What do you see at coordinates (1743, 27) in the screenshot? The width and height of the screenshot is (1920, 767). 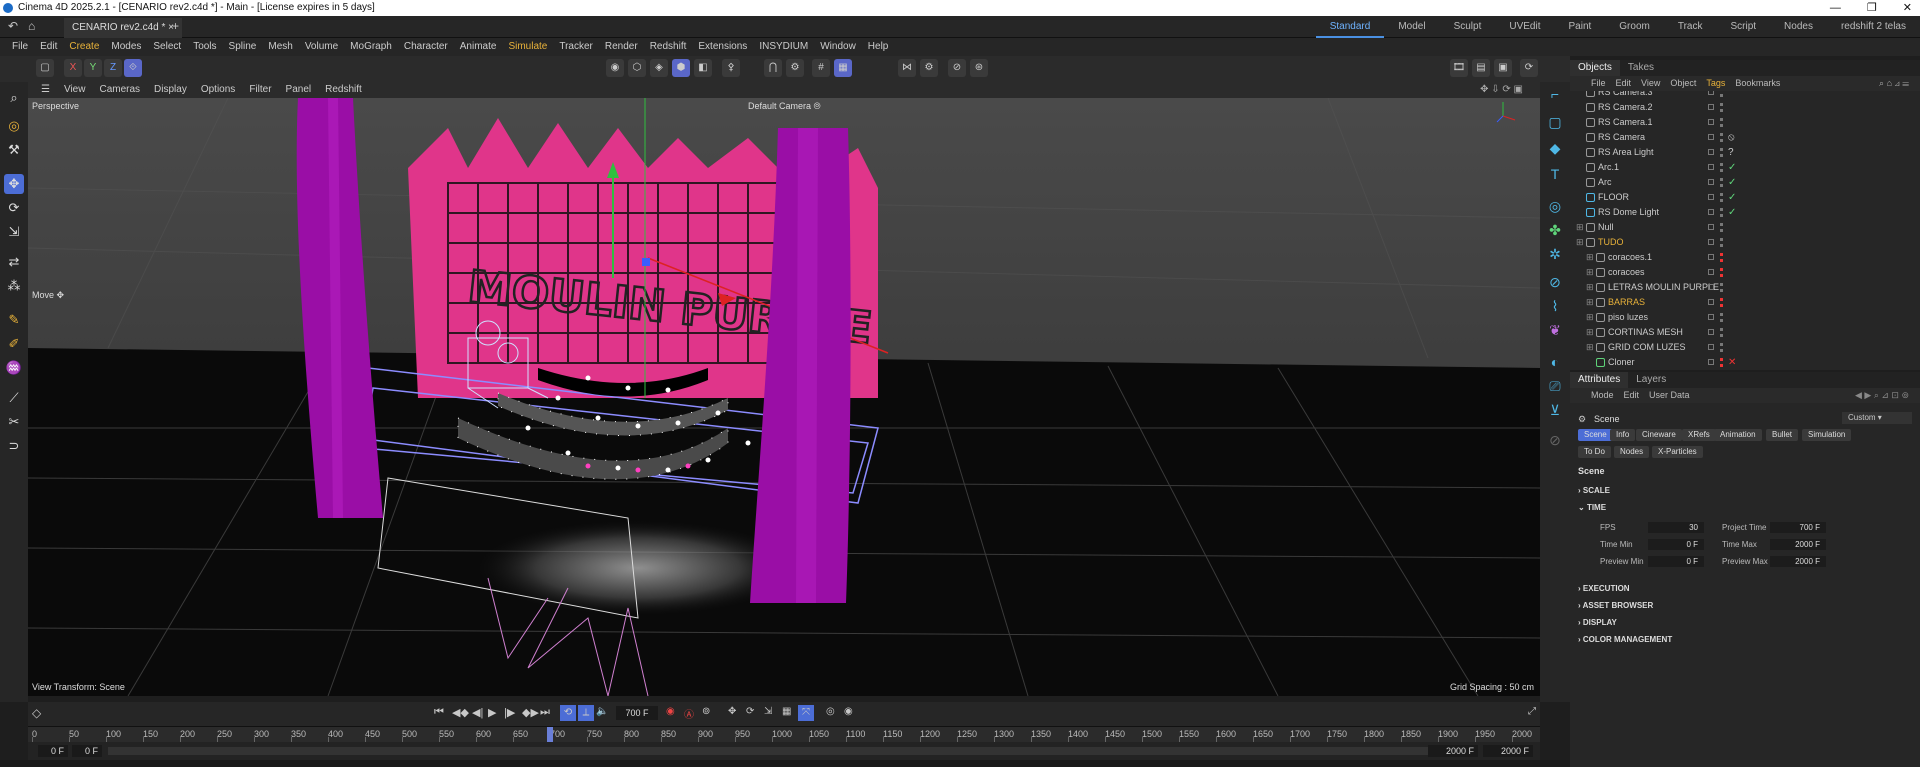 I see `layout-script: Script` at bounding box center [1743, 27].